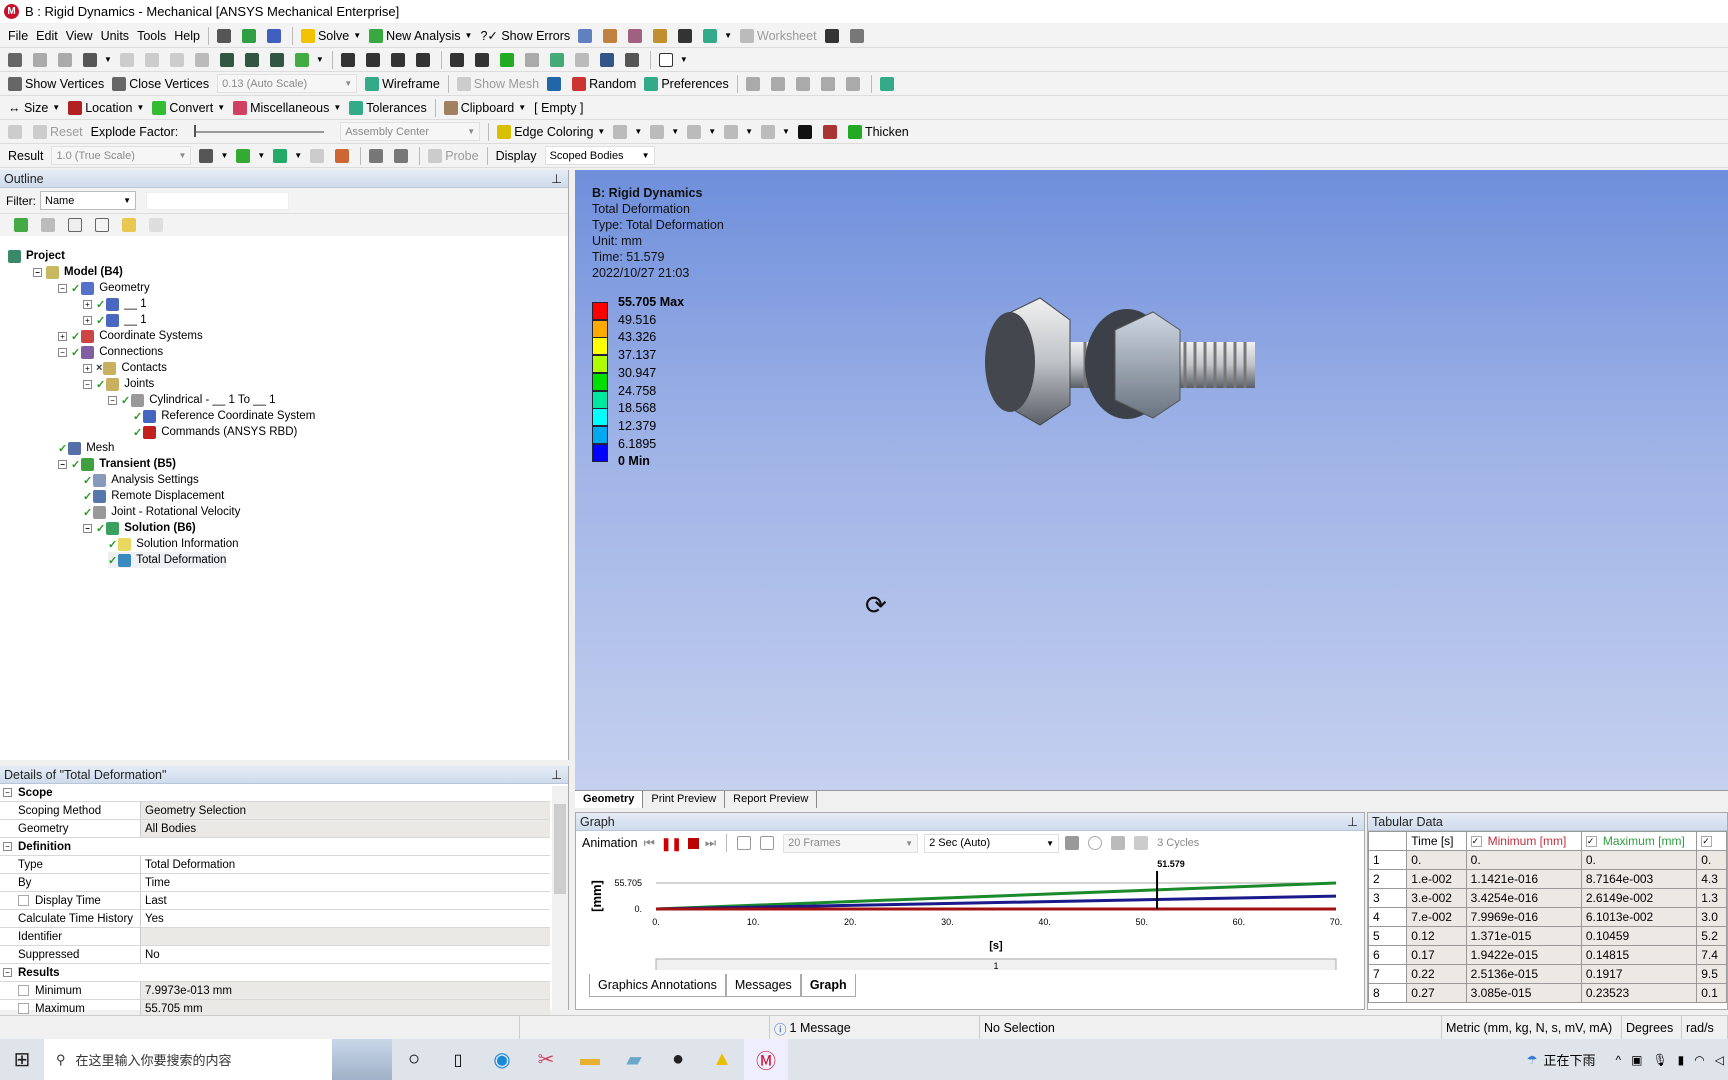  I want to click on tools-button: Tools, so click(151, 36).